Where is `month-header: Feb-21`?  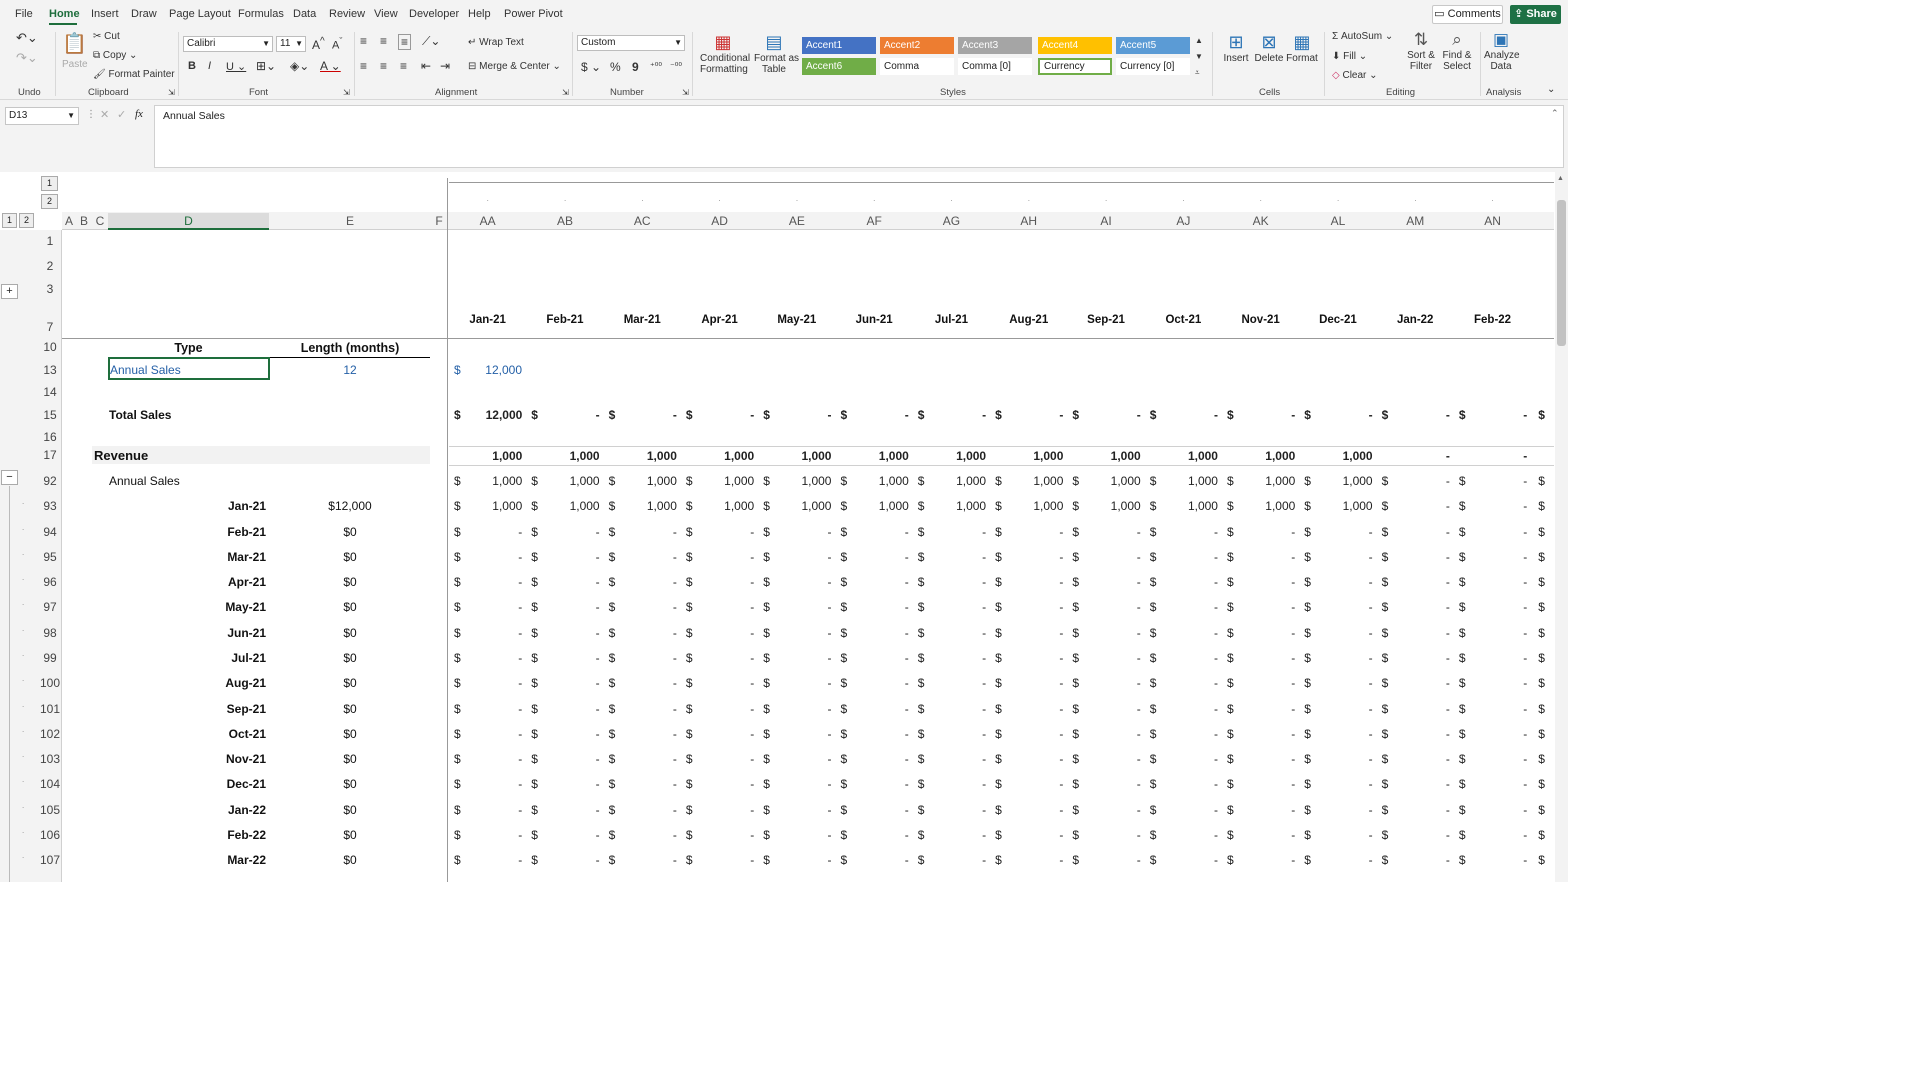
month-header: Feb-21 is located at coordinates (564, 320).